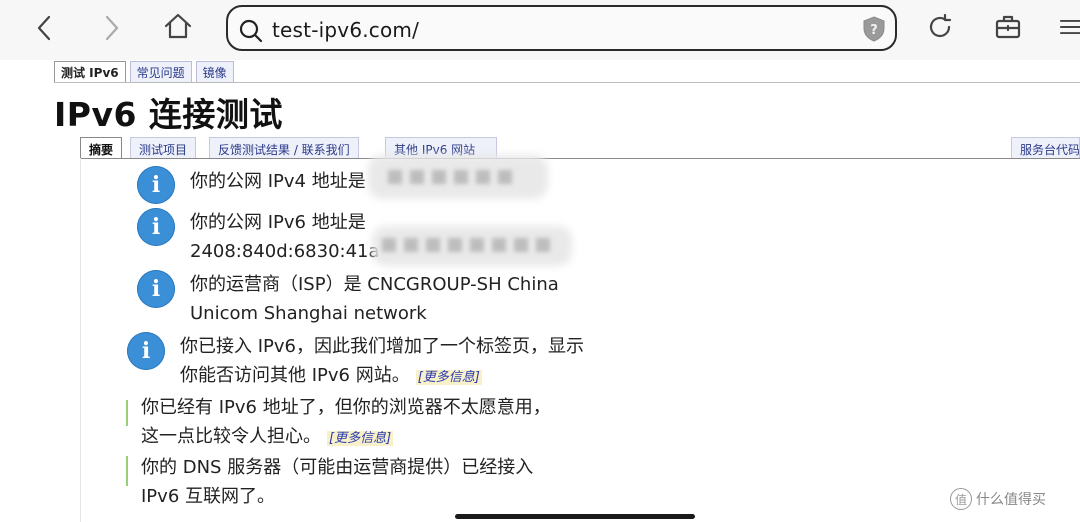  Describe the element at coordinates (231, 436) in the screenshot. I see `browser-message-line: 这一点比较令人担心。` at that location.